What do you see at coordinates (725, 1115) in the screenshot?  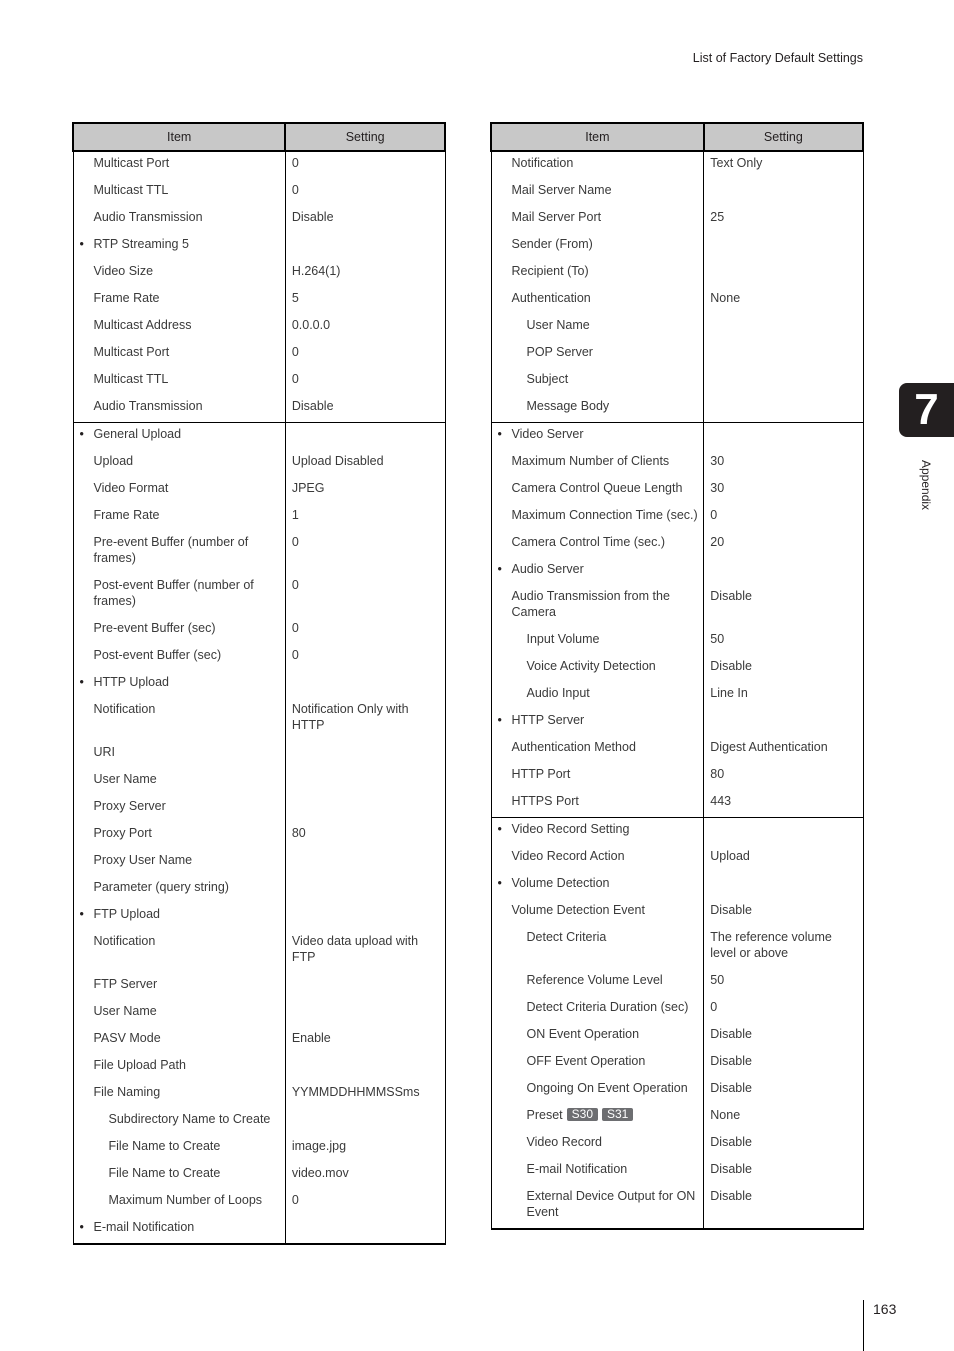 I see `setting-value: None` at bounding box center [725, 1115].